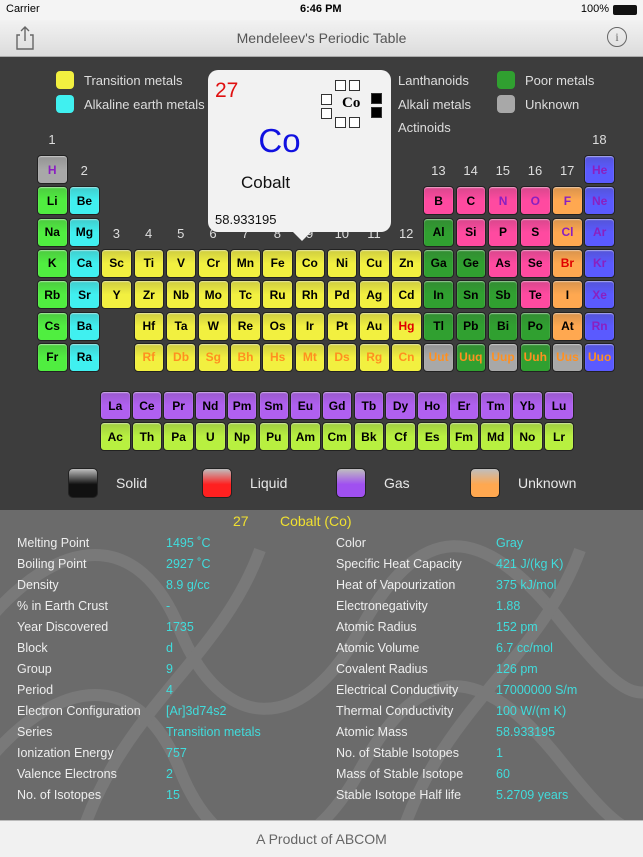 This screenshot has height=857, width=643. What do you see at coordinates (115, 405) in the screenshot?
I see `element-la: La` at bounding box center [115, 405].